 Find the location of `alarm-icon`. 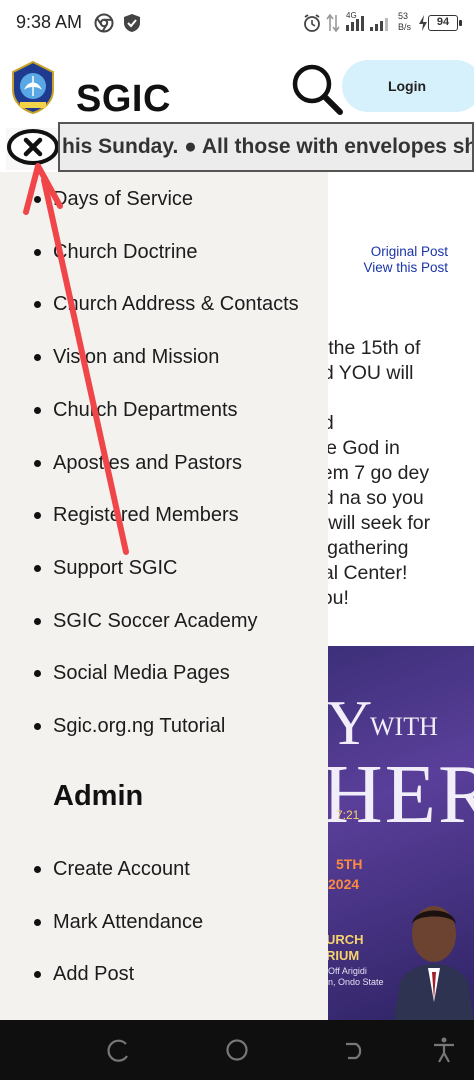

alarm-icon is located at coordinates (312, 23).